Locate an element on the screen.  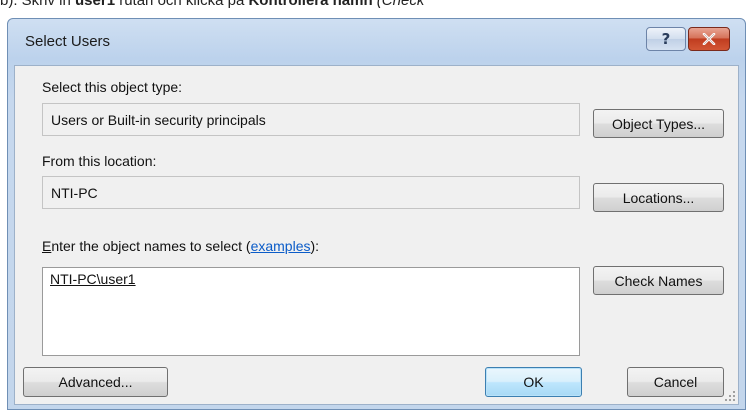
object-type-value: Users or Built-in security principals is located at coordinates (158, 120).